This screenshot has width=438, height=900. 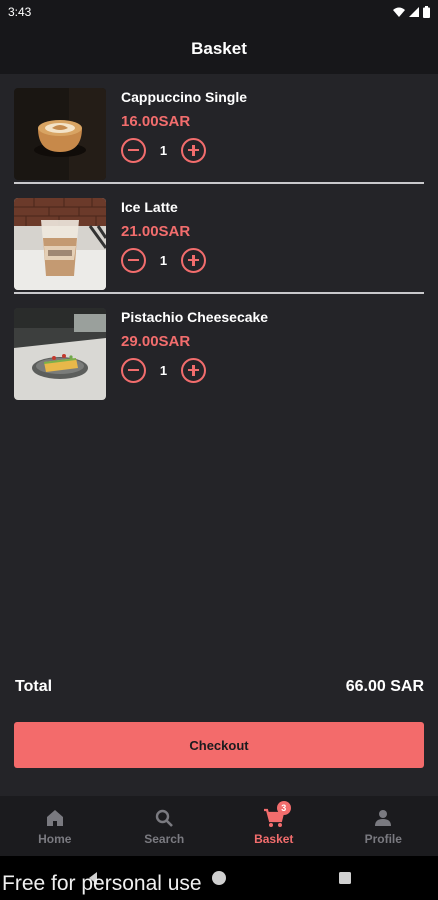 What do you see at coordinates (60, 134) in the screenshot?
I see `cappuccino-photo` at bounding box center [60, 134].